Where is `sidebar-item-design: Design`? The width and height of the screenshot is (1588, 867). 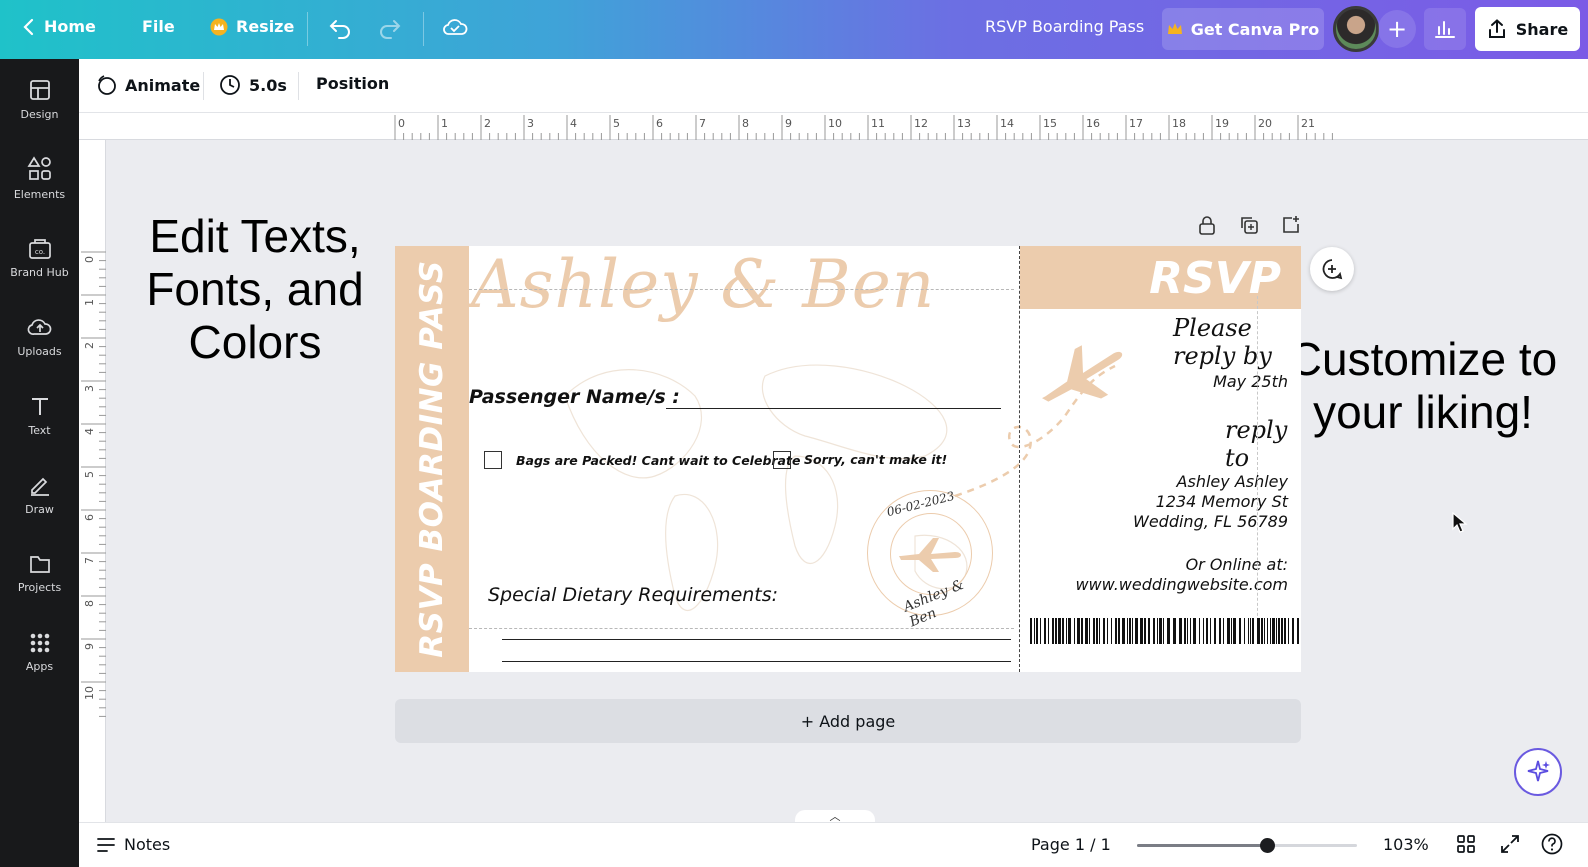
sidebar-item-design: Design is located at coordinates (39, 99).